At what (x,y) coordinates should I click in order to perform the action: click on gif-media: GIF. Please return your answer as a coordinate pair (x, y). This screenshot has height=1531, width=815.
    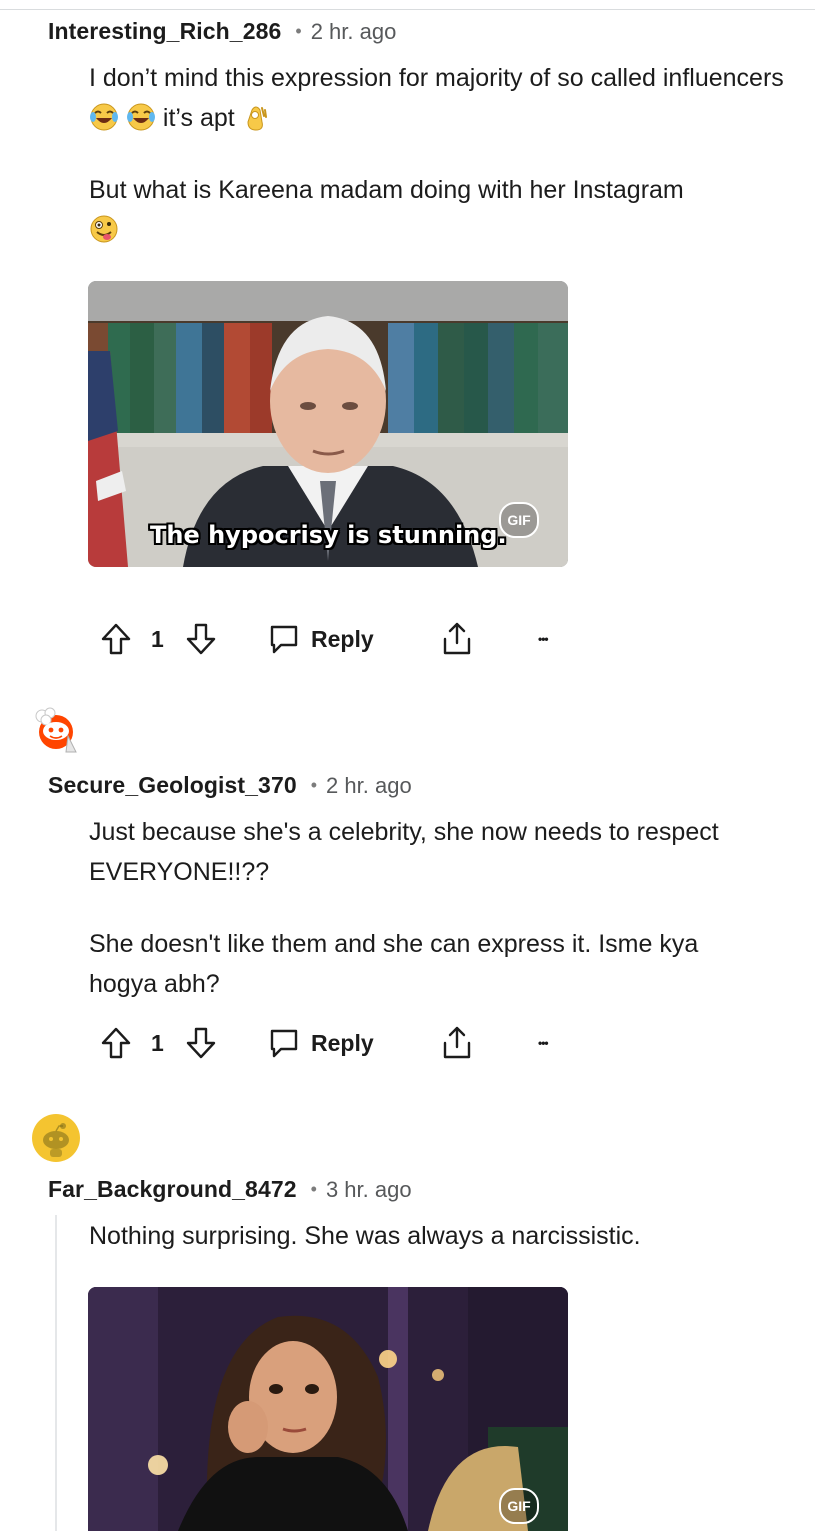
    Looking at the image, I should click on (328, 1409).